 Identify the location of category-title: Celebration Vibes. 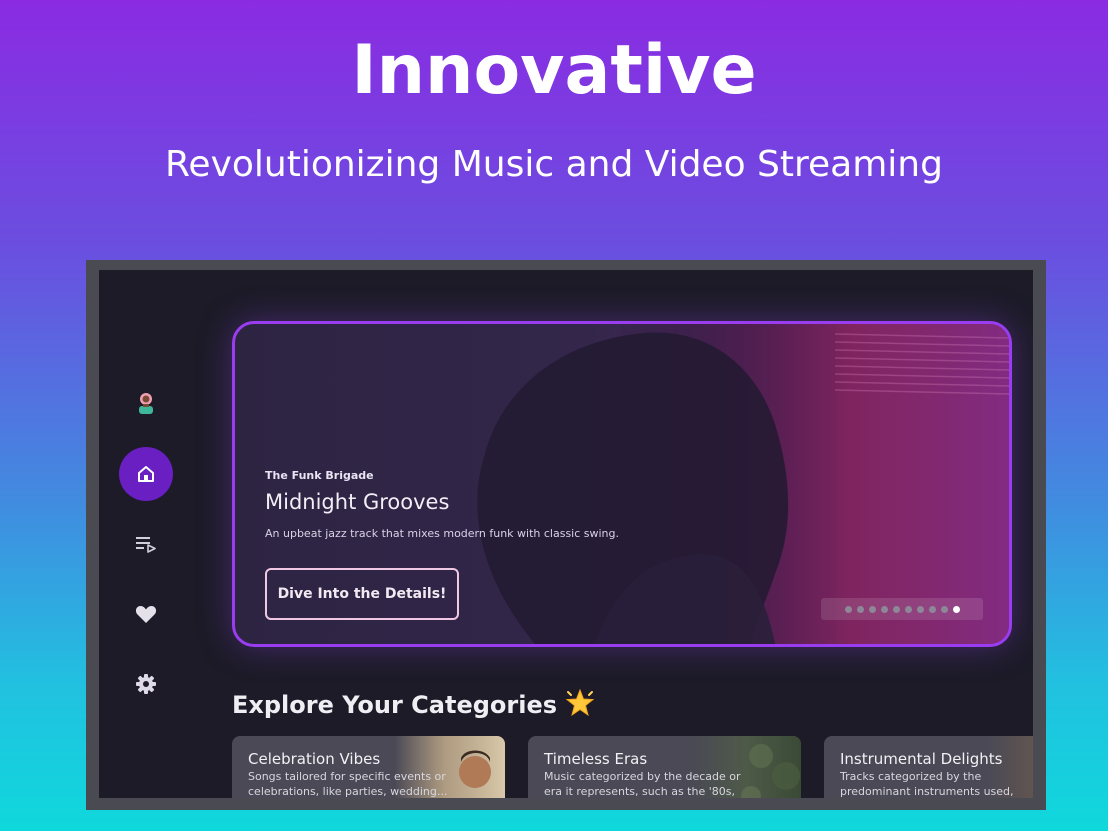
(314, 759).